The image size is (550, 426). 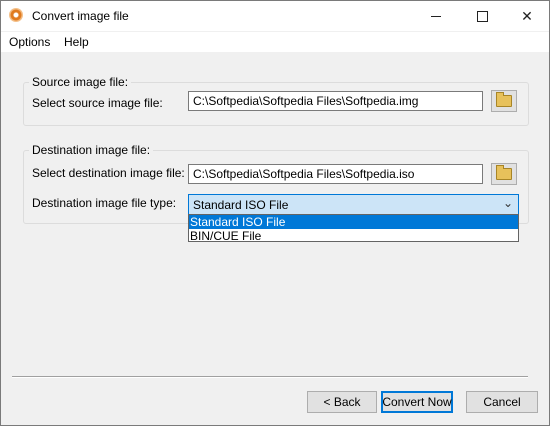 I want to click on menu-help: Help, so click(x=76, y=42).